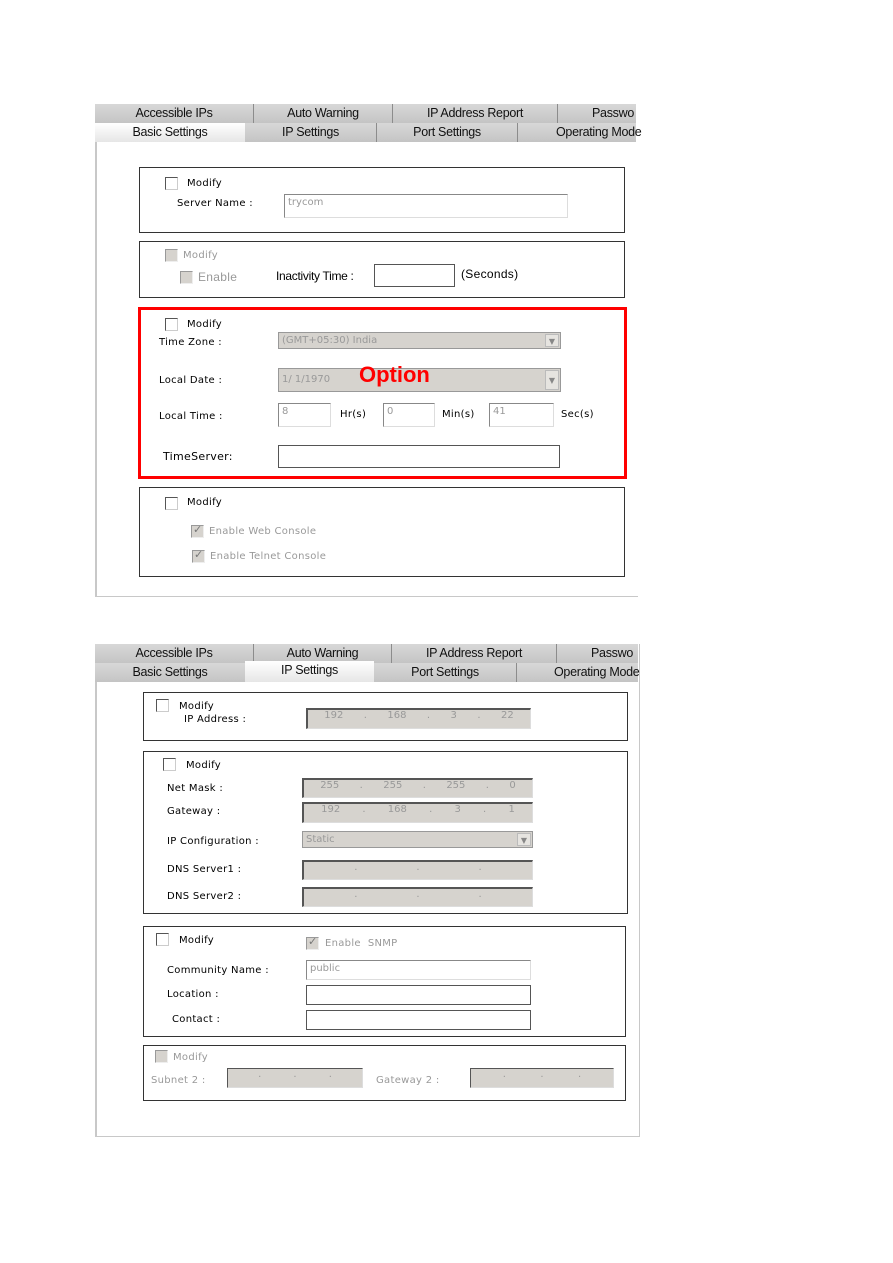 This screenshot has width=893, height=1263. What do you see at coordinates (194, 811) in the screenshot?
I see `gateway-label: Gateway :` at bounding box center [194, 811].